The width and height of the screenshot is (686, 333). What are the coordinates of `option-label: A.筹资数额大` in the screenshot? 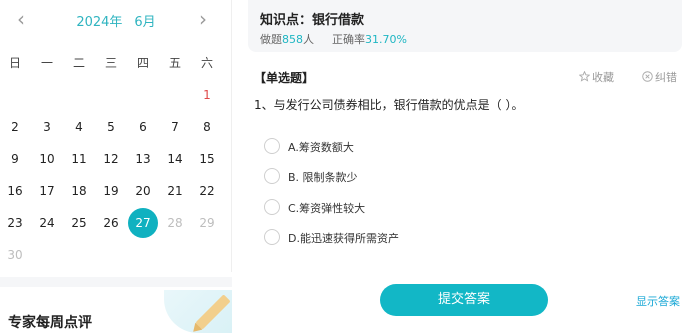 It's located at (321, 147).